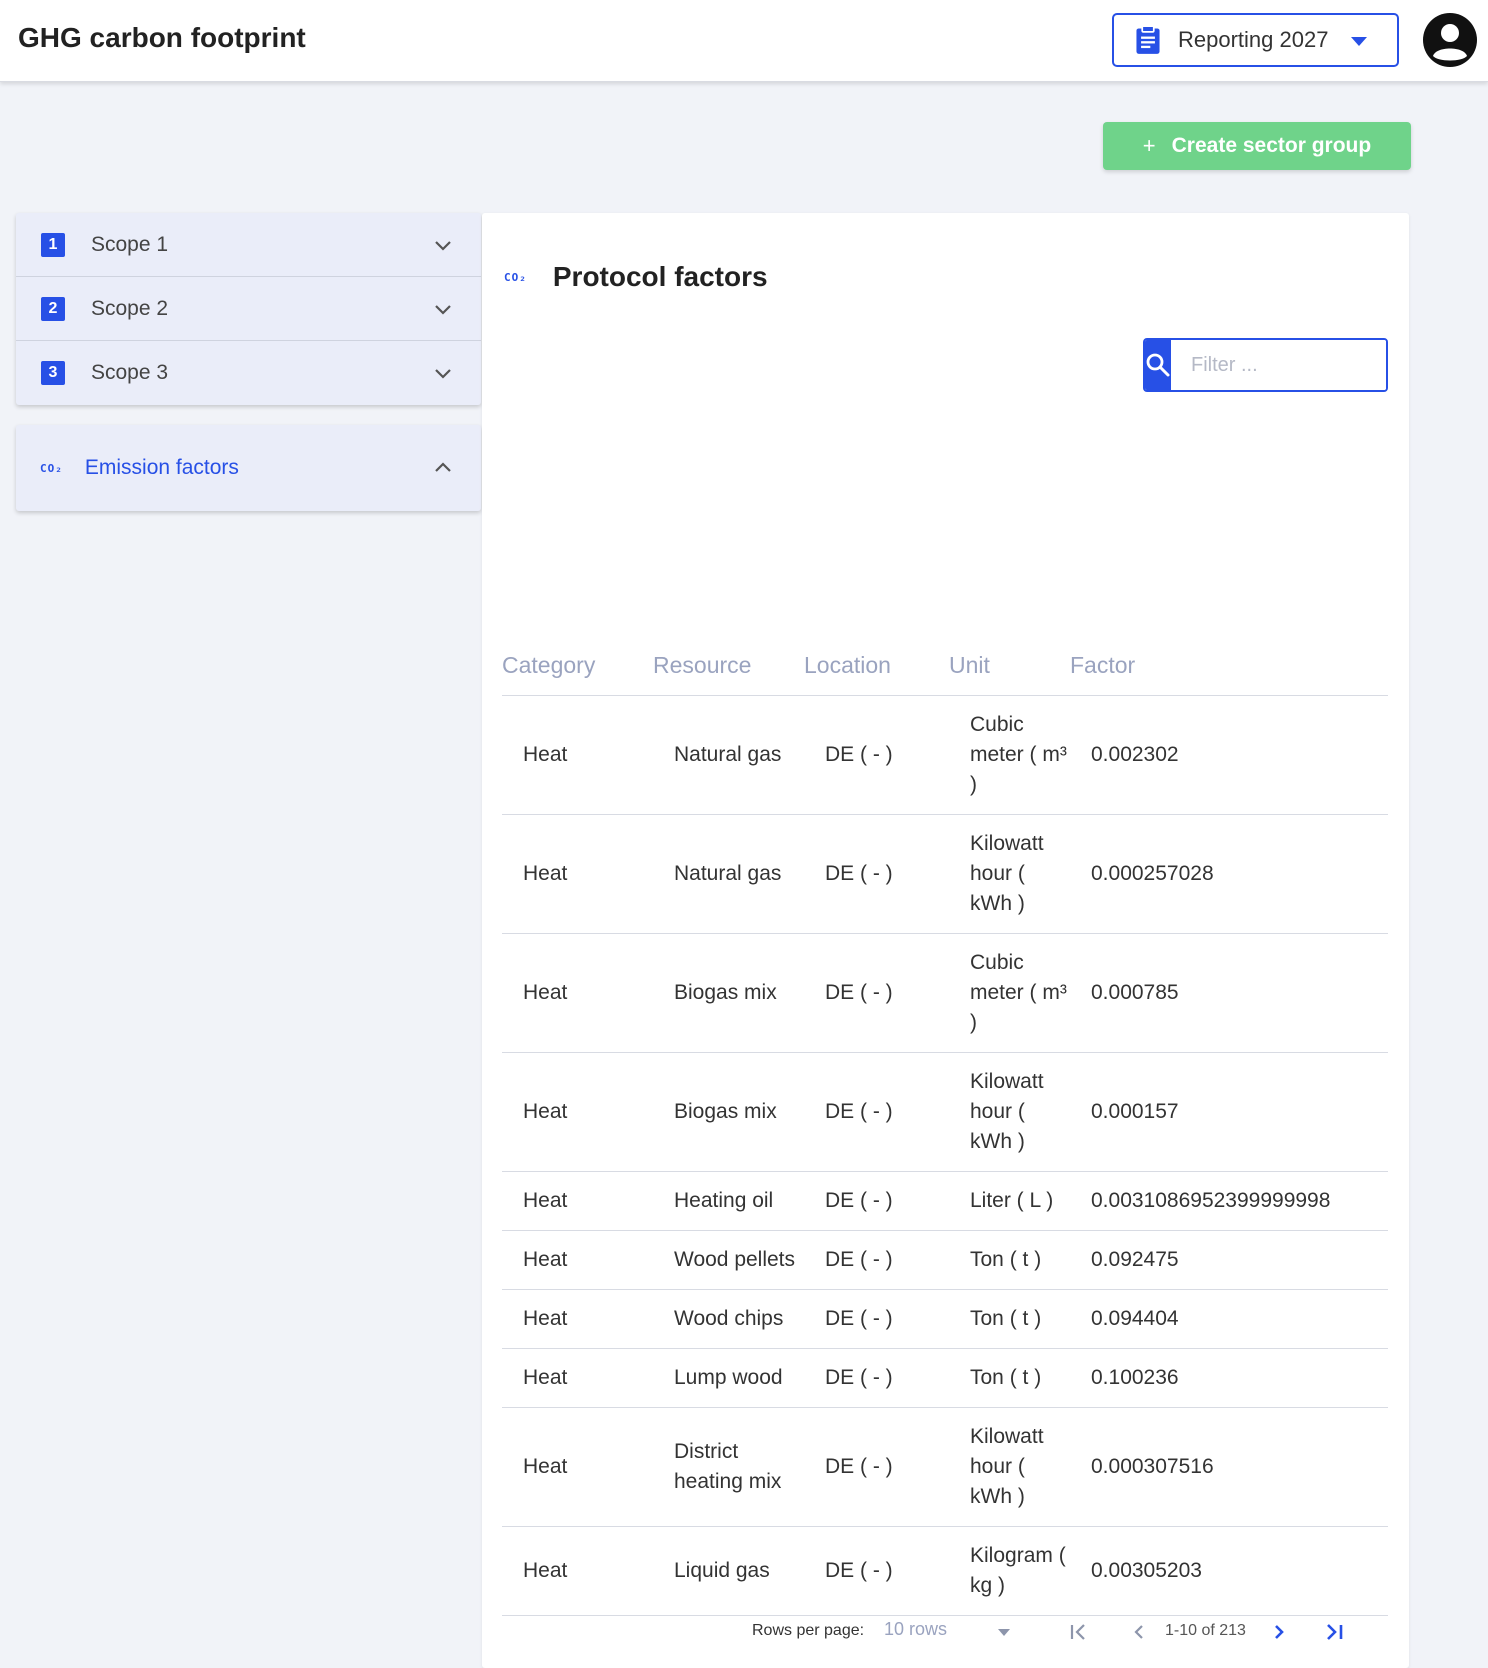 This screenshot has height=1668, width=1488. I want to click on number-3-icon: 3, so click(53, 373).